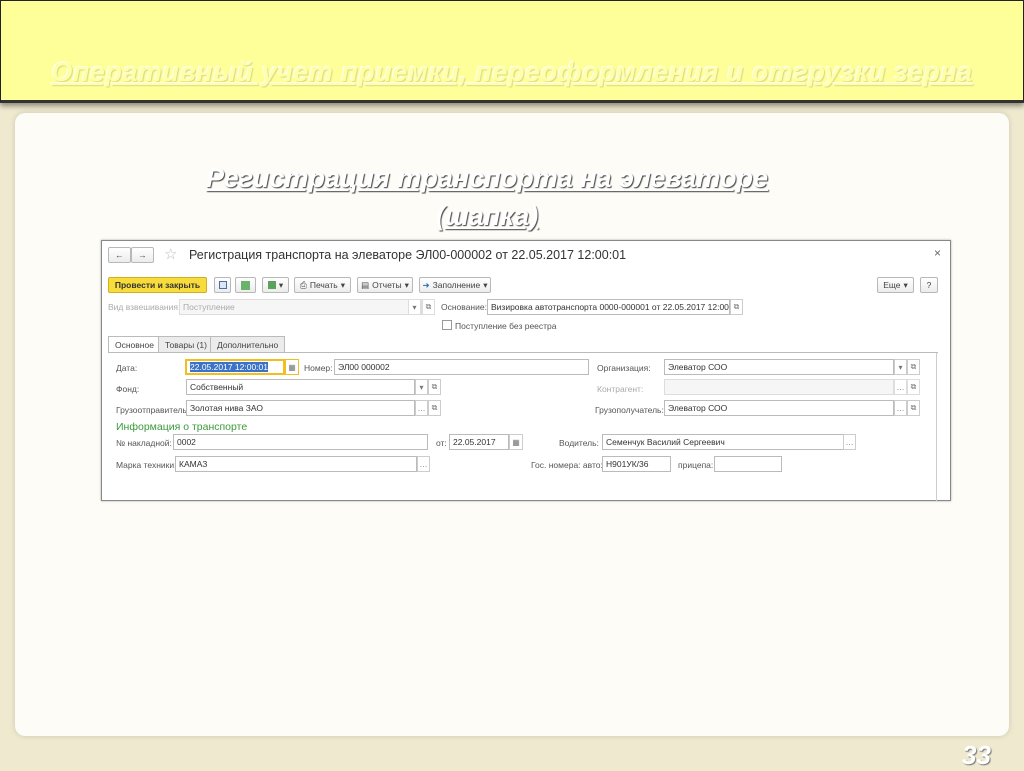  I want to click on fill-label: Заполнение, so click(456, 285).